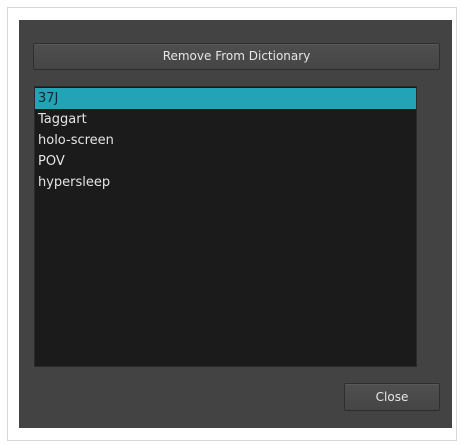 The height and width of the screenshot is (445, 462). Describe the element at coordinates (225, 140) in the screenshot. I see `list-item: holo-screen` at that location.